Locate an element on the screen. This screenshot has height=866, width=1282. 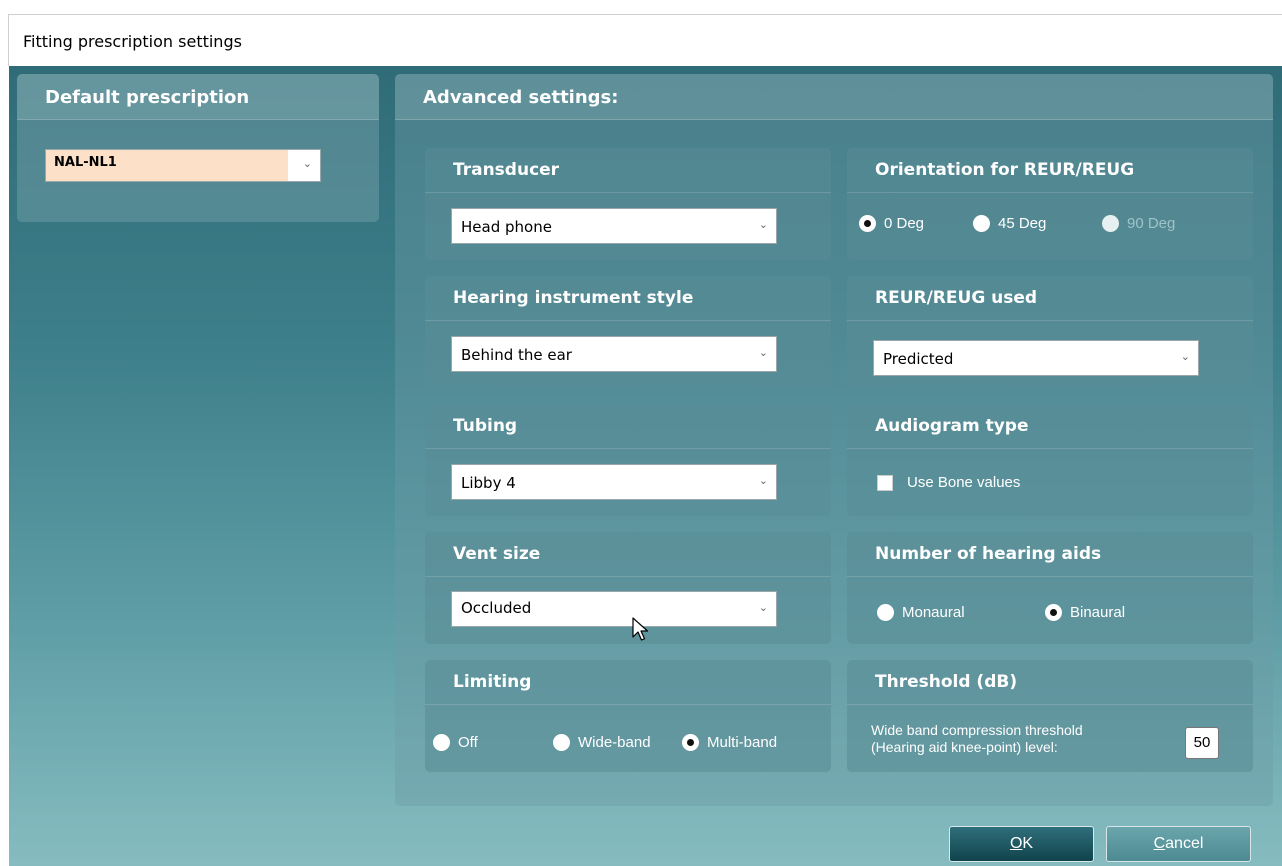
ok-button: OK is located at coordinates (1021, 844).